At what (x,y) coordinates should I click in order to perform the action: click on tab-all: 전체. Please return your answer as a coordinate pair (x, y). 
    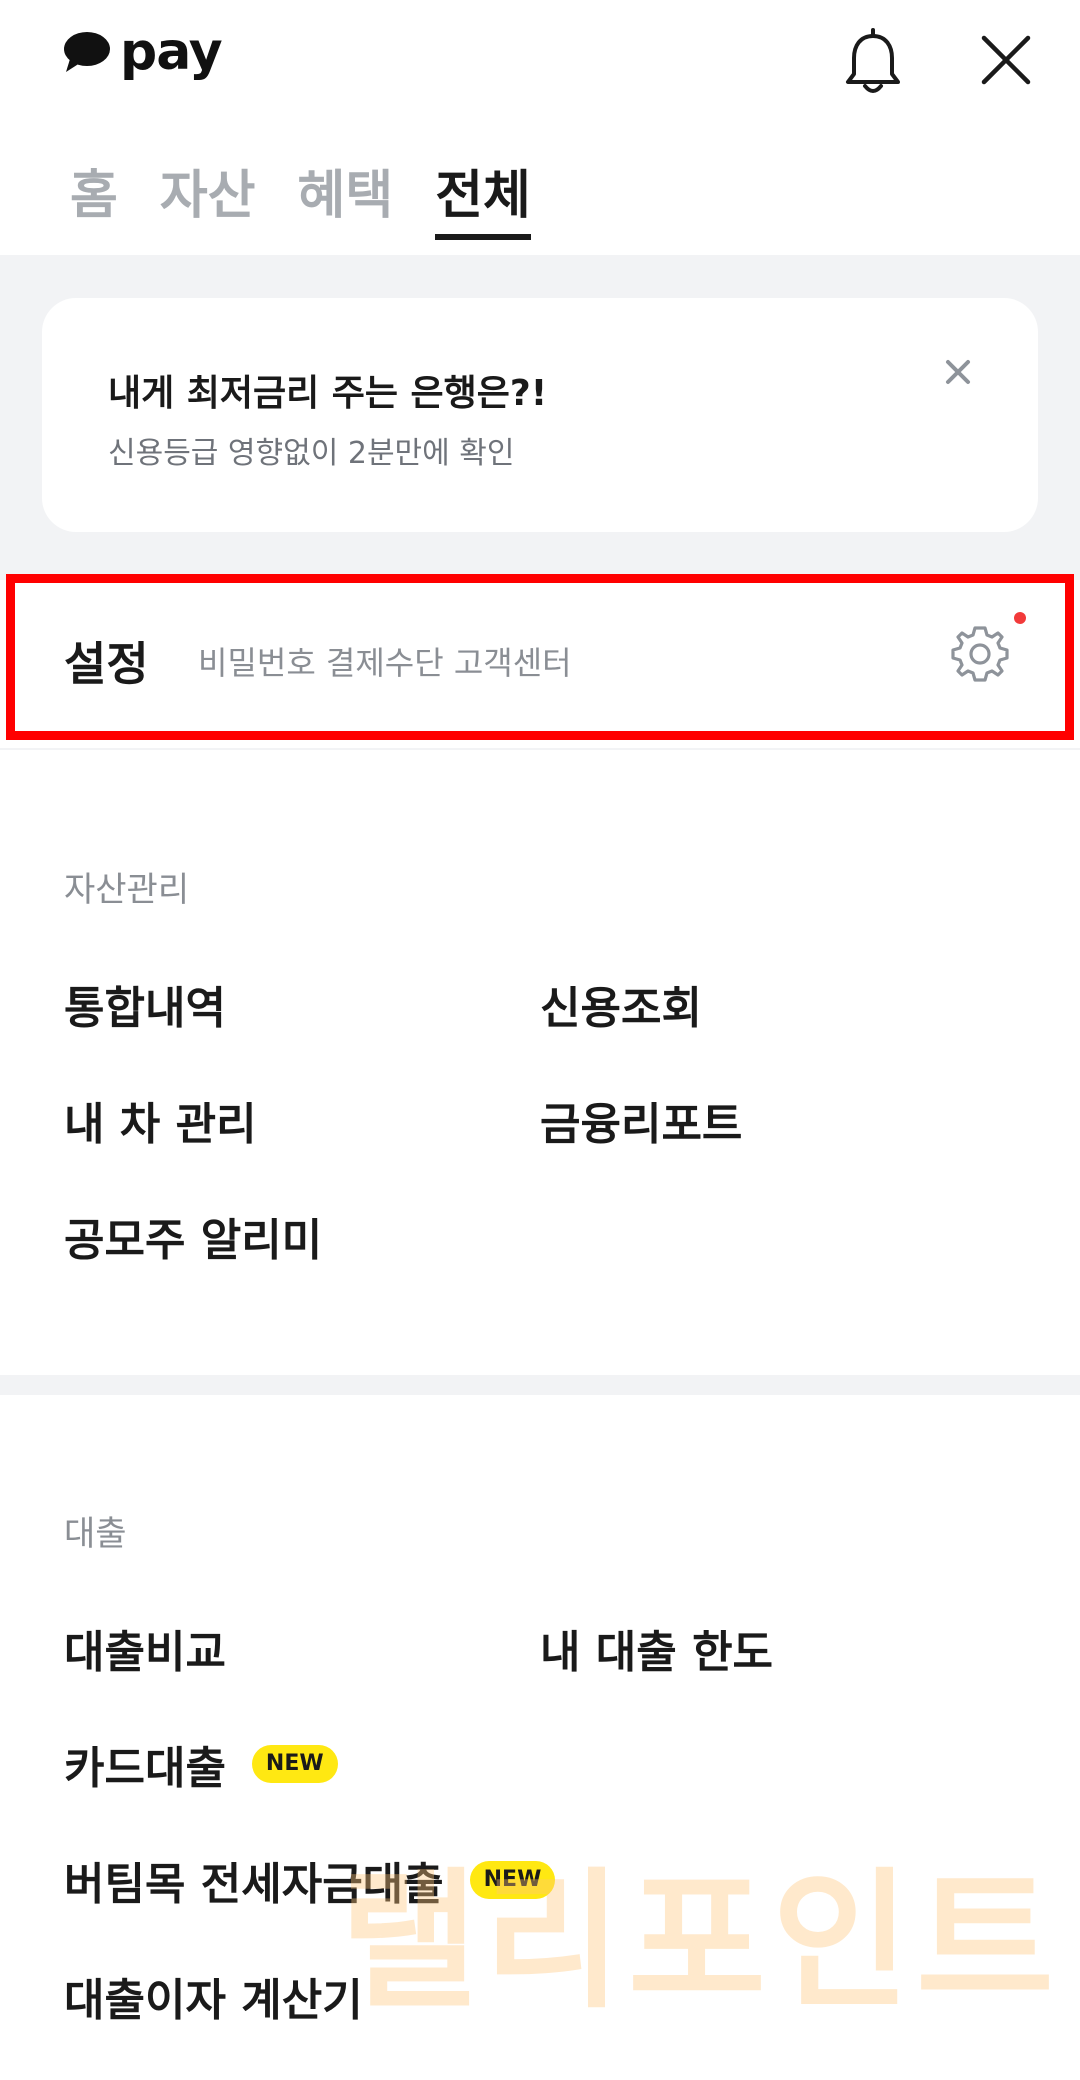
    Looking at the image, I should click on (483, 200).